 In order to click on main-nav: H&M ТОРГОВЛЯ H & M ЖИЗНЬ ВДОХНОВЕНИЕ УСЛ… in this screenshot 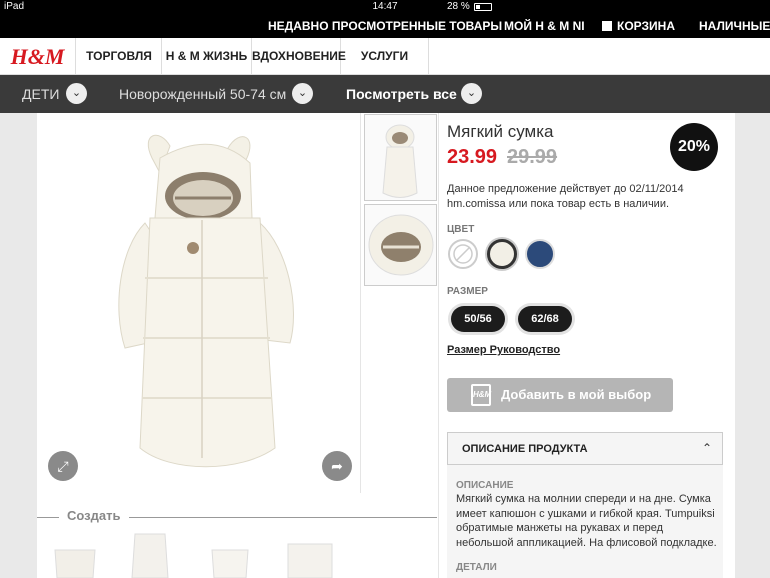, I will do `click(385, 56)`.